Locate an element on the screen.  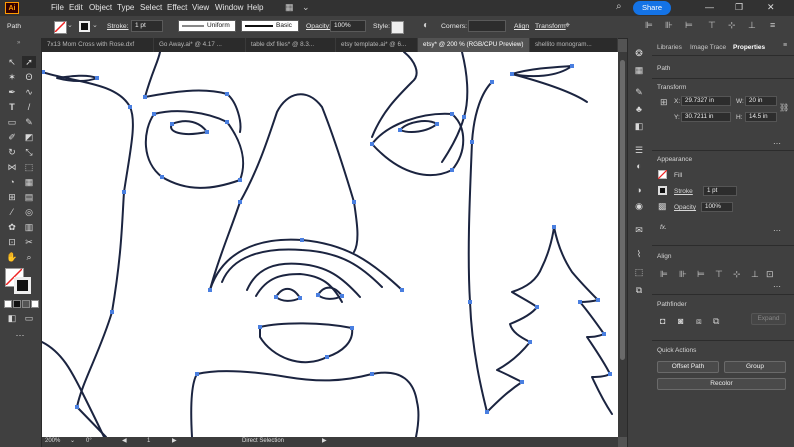
align-bottom-icon: ⊥ is located at coordinates (752, 25).